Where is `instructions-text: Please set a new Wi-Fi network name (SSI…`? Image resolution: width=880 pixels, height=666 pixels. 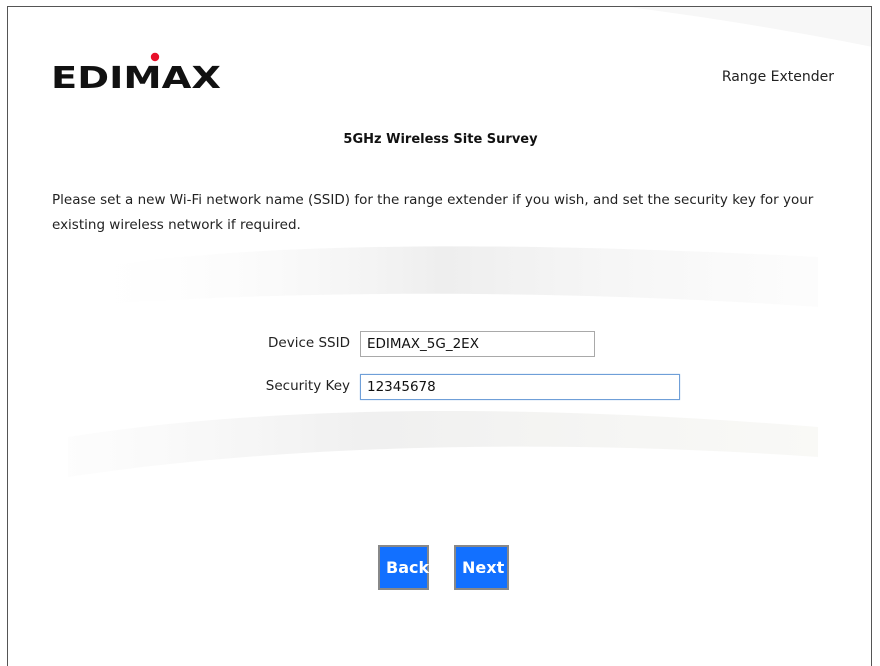
instructions-text: Please set a new Wi-Fi network name (SSI… is located at coordinates (433, 212).